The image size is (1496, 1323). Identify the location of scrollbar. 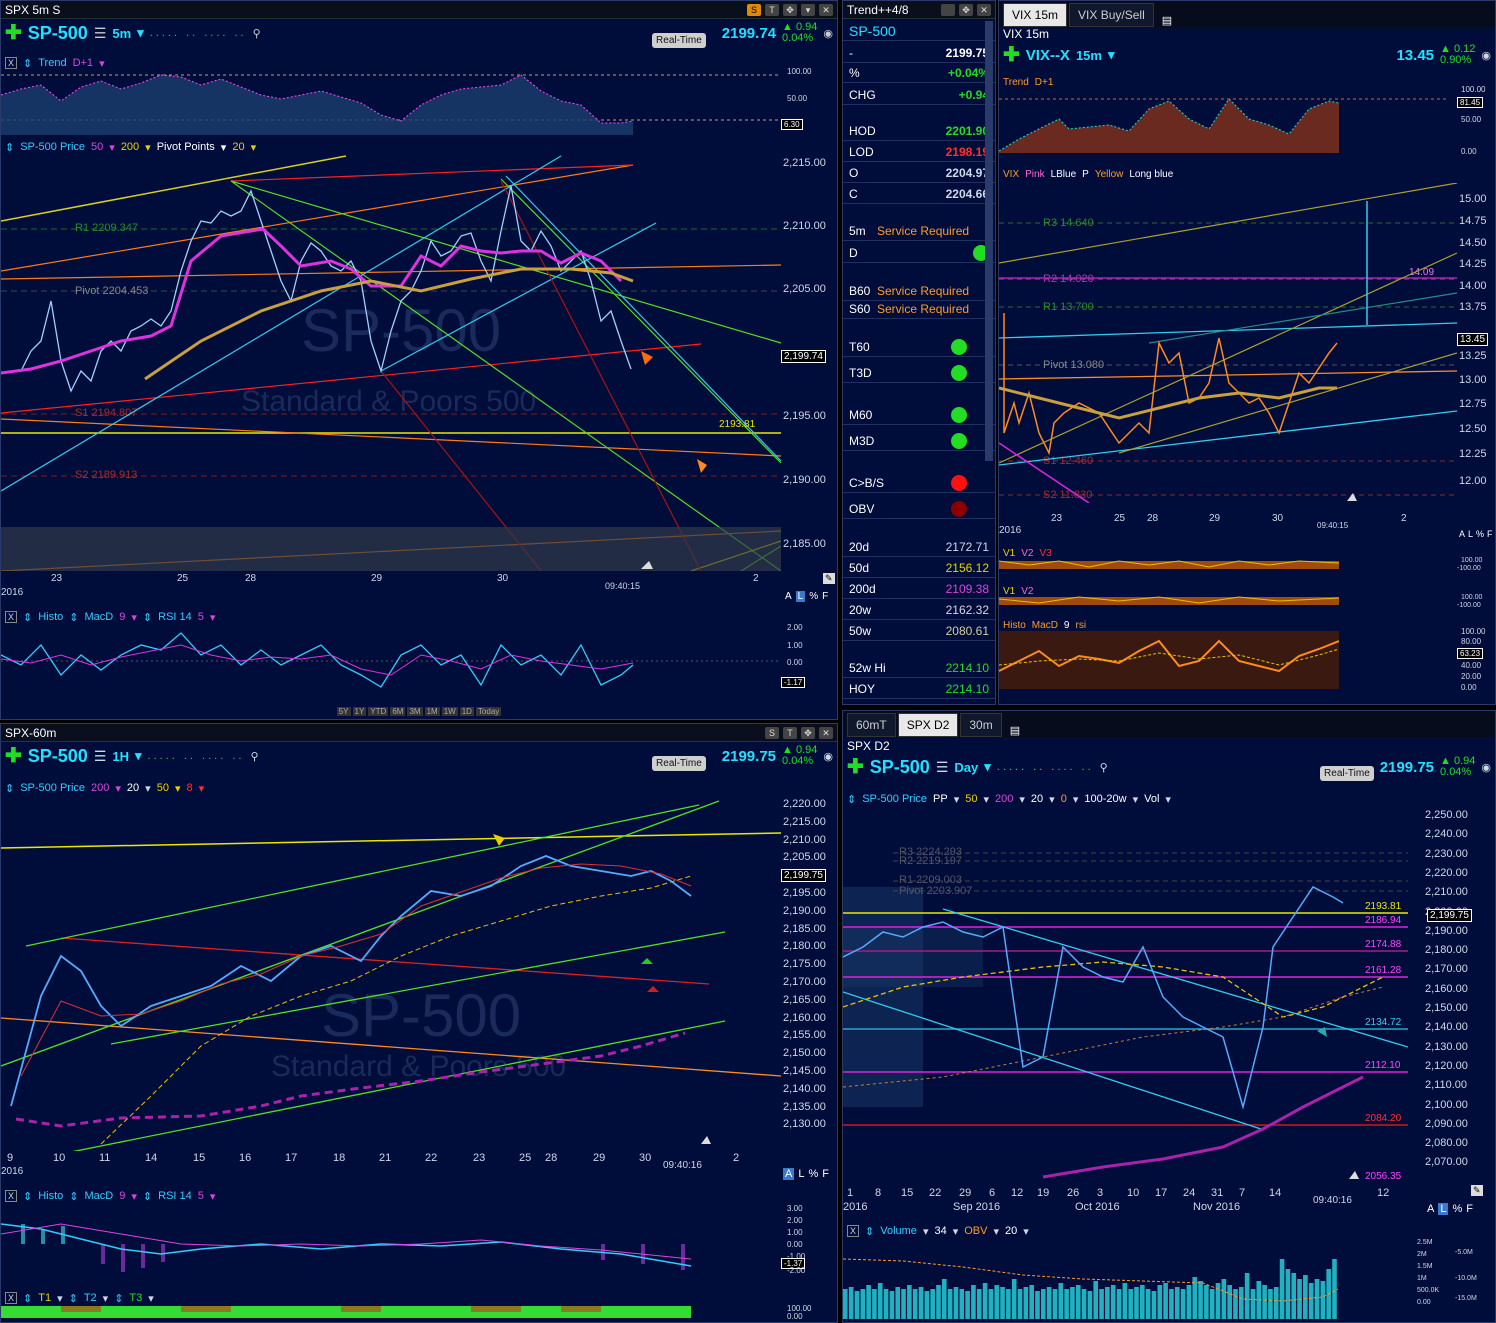
(989, 241).